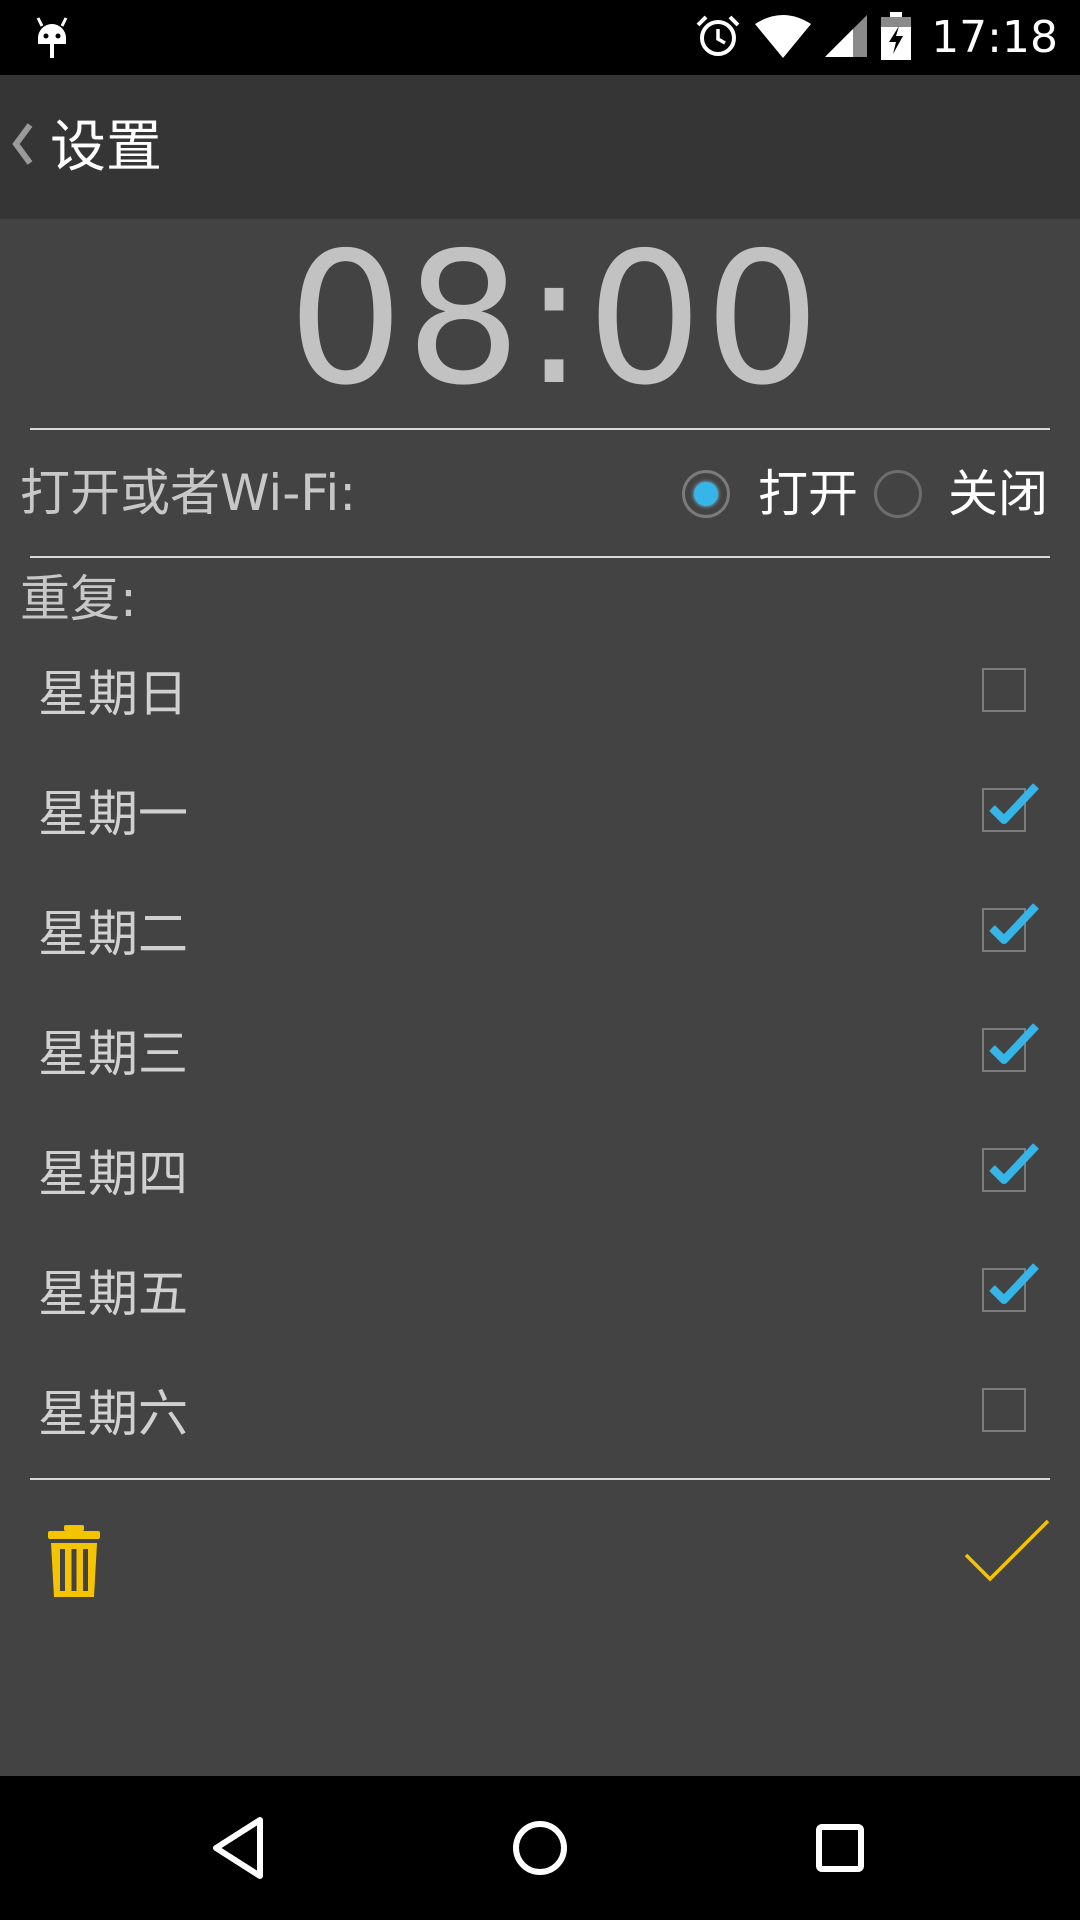 The image size is (1080, 1920). Describe the element at coordinates (540, 147) in the screenshot. I see `action-bar: 设置` at that location.